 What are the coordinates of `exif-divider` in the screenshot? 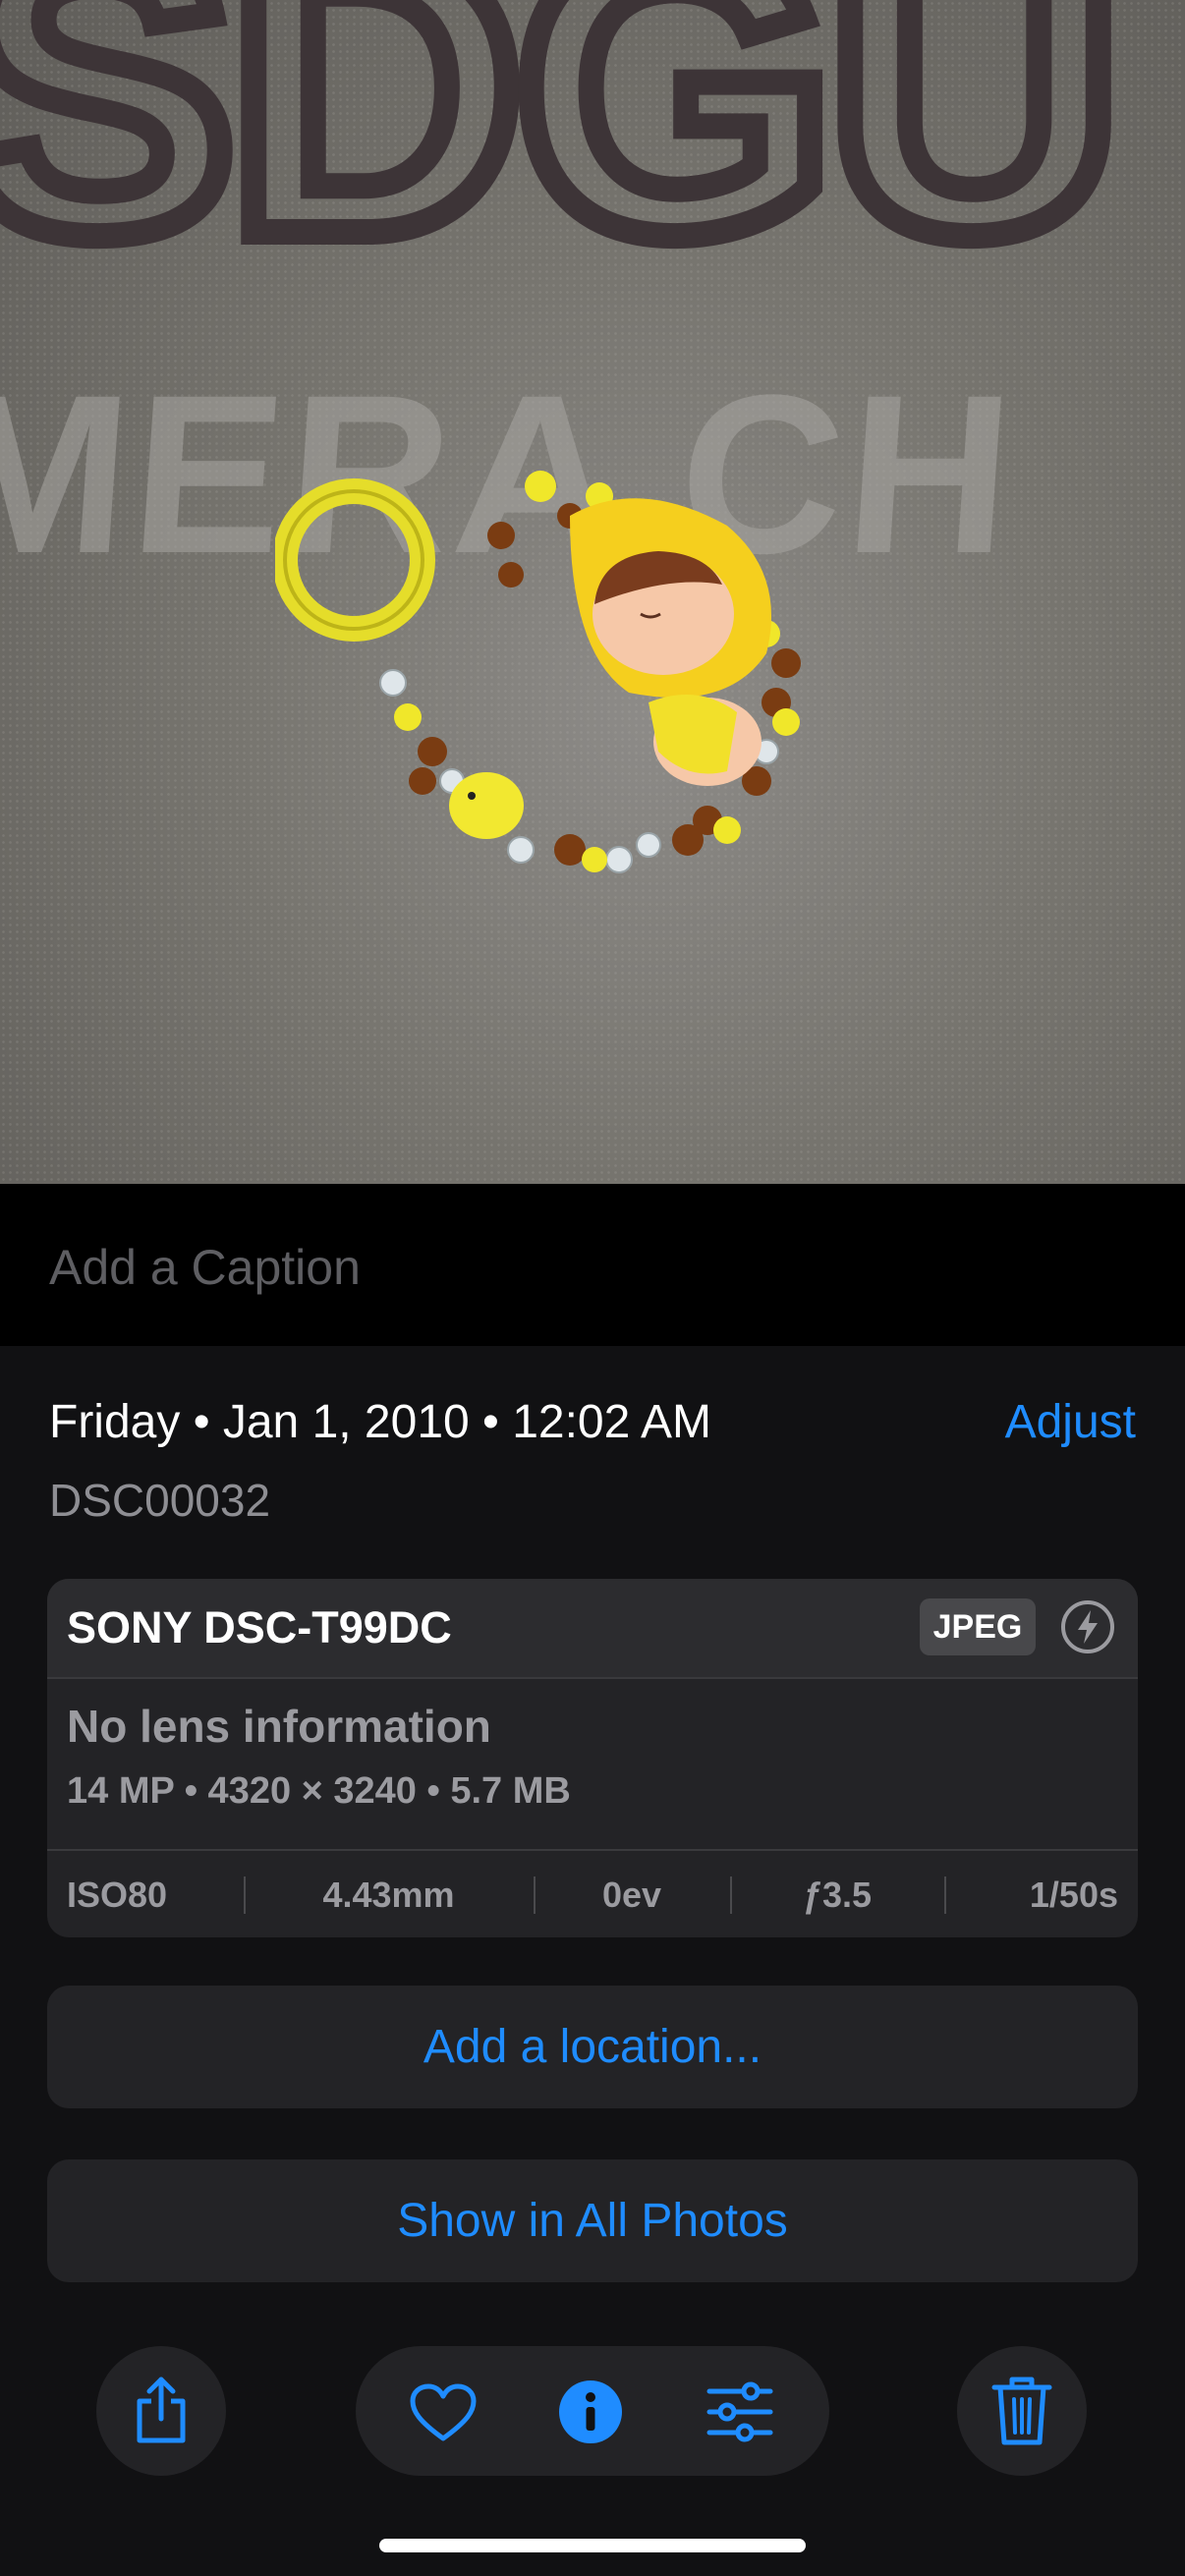 It's located at (945, 1895).